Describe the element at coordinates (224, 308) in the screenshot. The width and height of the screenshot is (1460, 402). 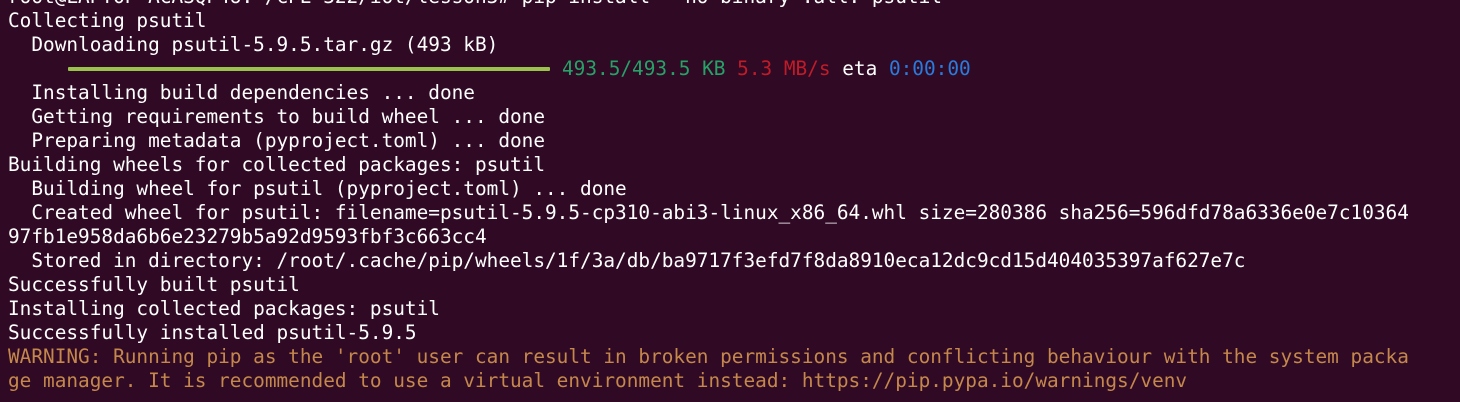
I see `output-installing-collected: Installing collected packages: psutil` at that location.